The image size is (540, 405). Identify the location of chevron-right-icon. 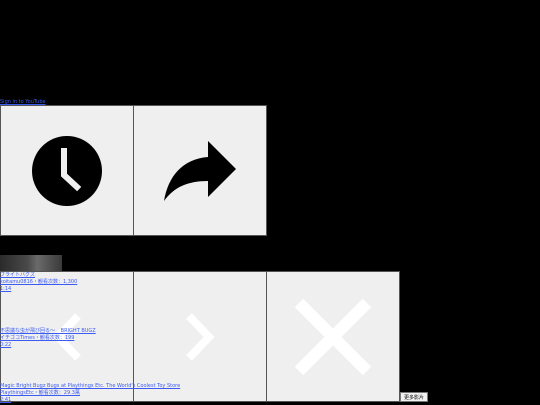
(200, 336).